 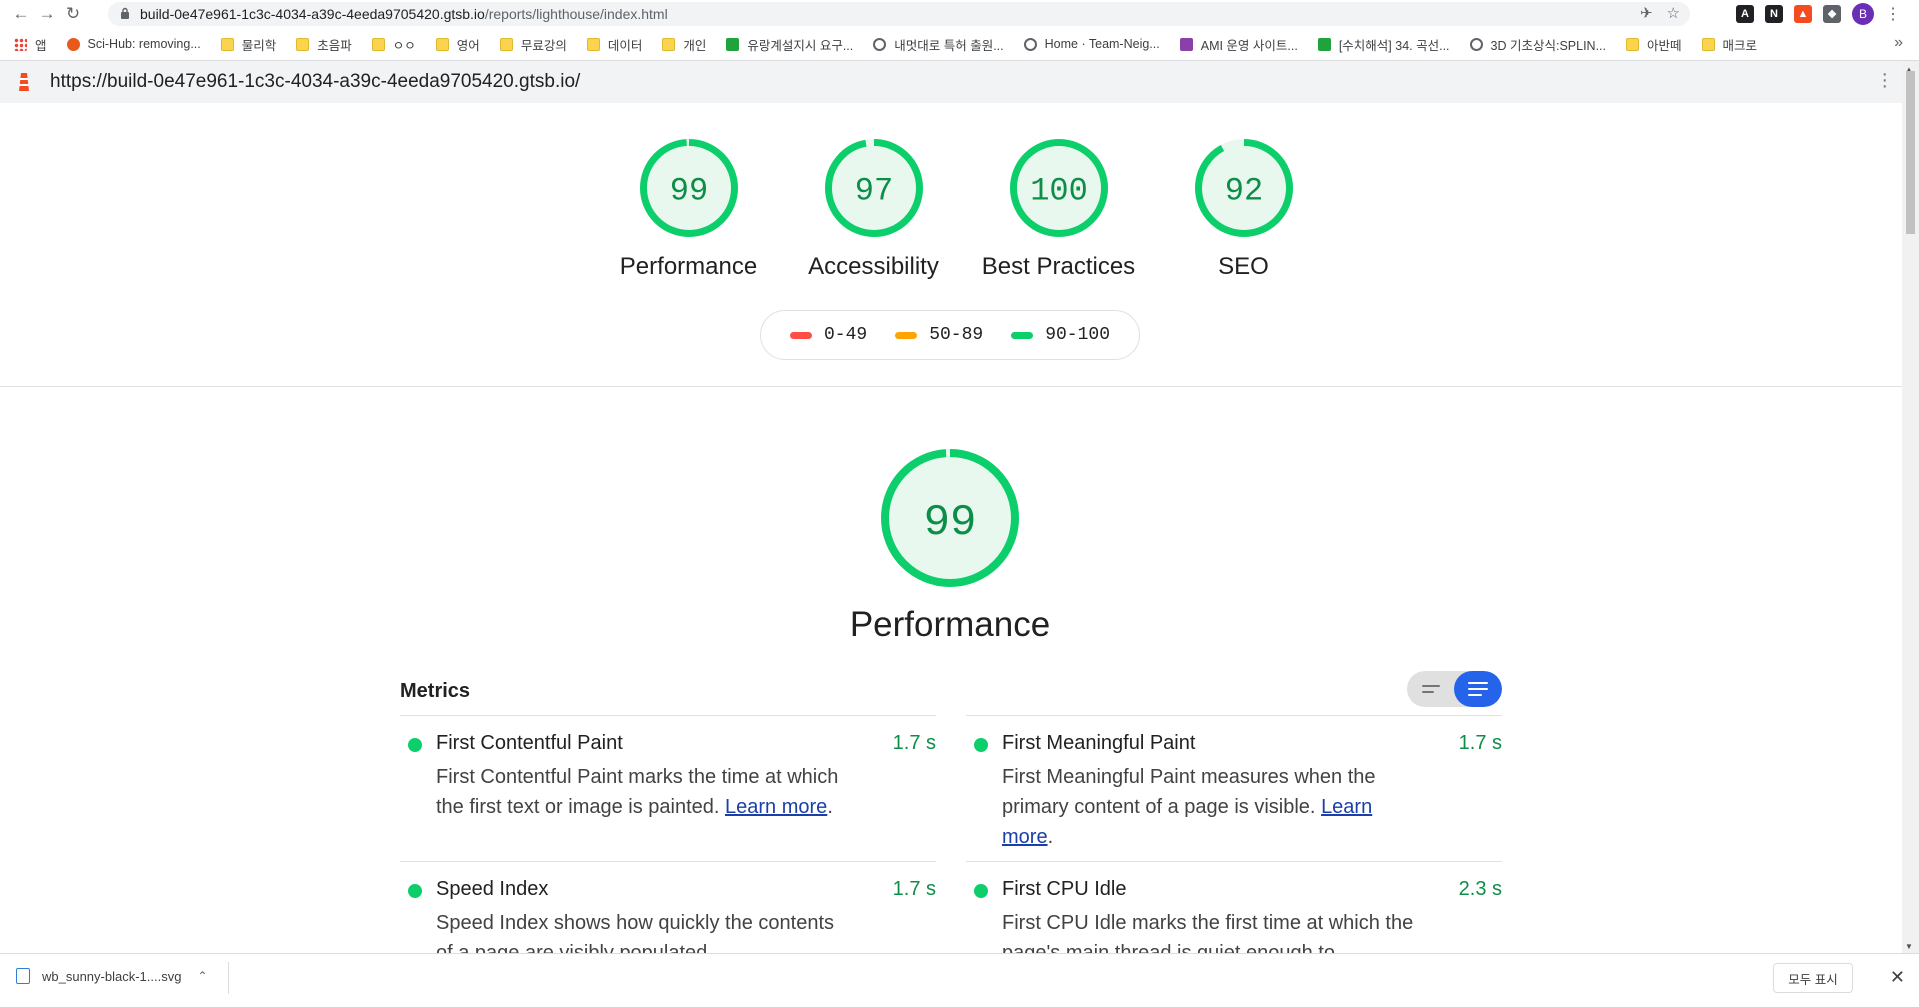 What do you see at coordinates (20, 44) in the screenshot?
I see `apps-icon` at bounding box center [20, 44].